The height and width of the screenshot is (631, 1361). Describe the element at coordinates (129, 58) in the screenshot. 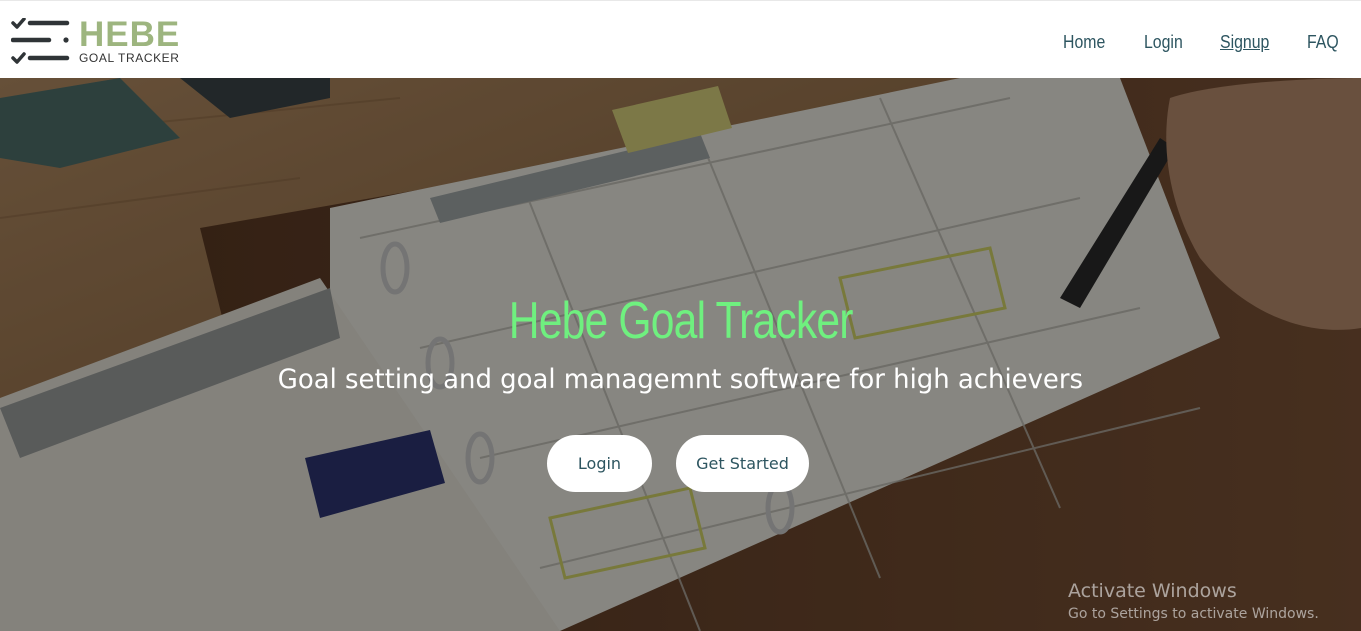

I see `logo-subtitle: GOAL TRACKER` at that location.